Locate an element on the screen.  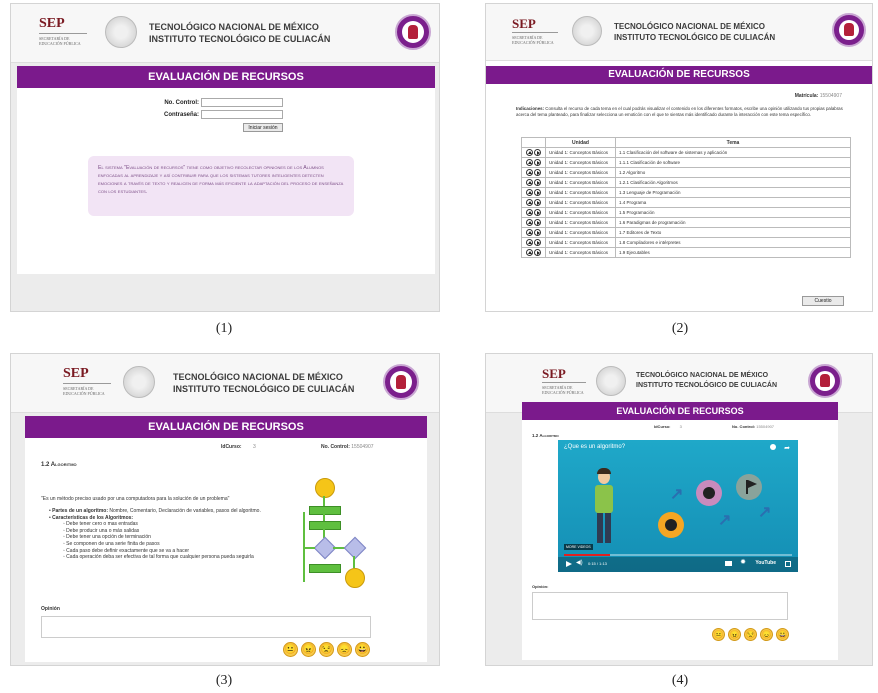
tema-cell: 1.2.1 Clasificación Algoritmos is located at coordinates (733, 182).